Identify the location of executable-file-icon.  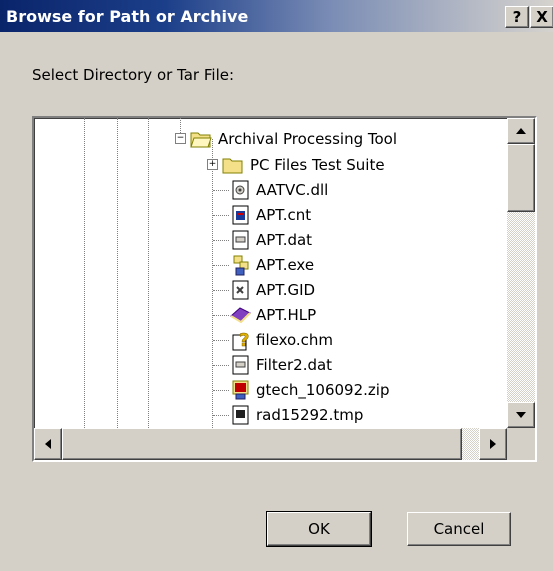
(241, 265).